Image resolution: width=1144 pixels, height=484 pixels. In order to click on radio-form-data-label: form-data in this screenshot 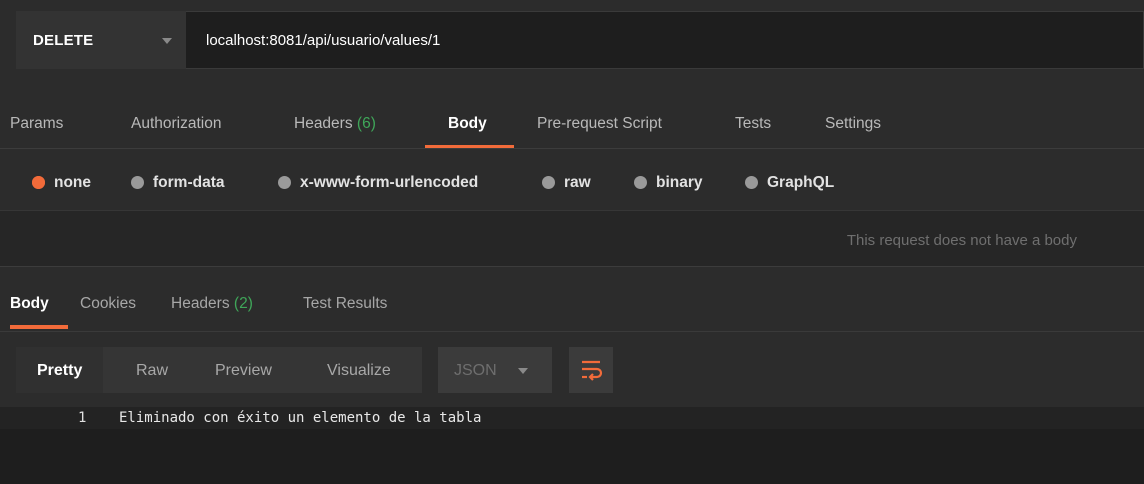, I will do `click(188, 183)`.